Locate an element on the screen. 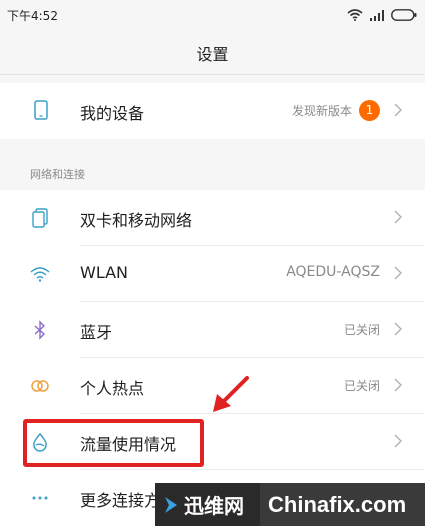 This screenshot has width=425, height=526. update-status: 发现新版本 is located at coordinates (321, 111).